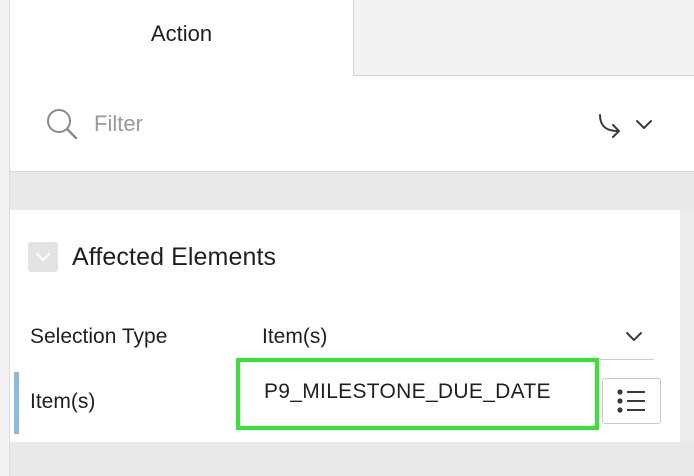 The width and height of the screenshot is (694, 476). I want to click on list-picker-button, so click(631, 401).